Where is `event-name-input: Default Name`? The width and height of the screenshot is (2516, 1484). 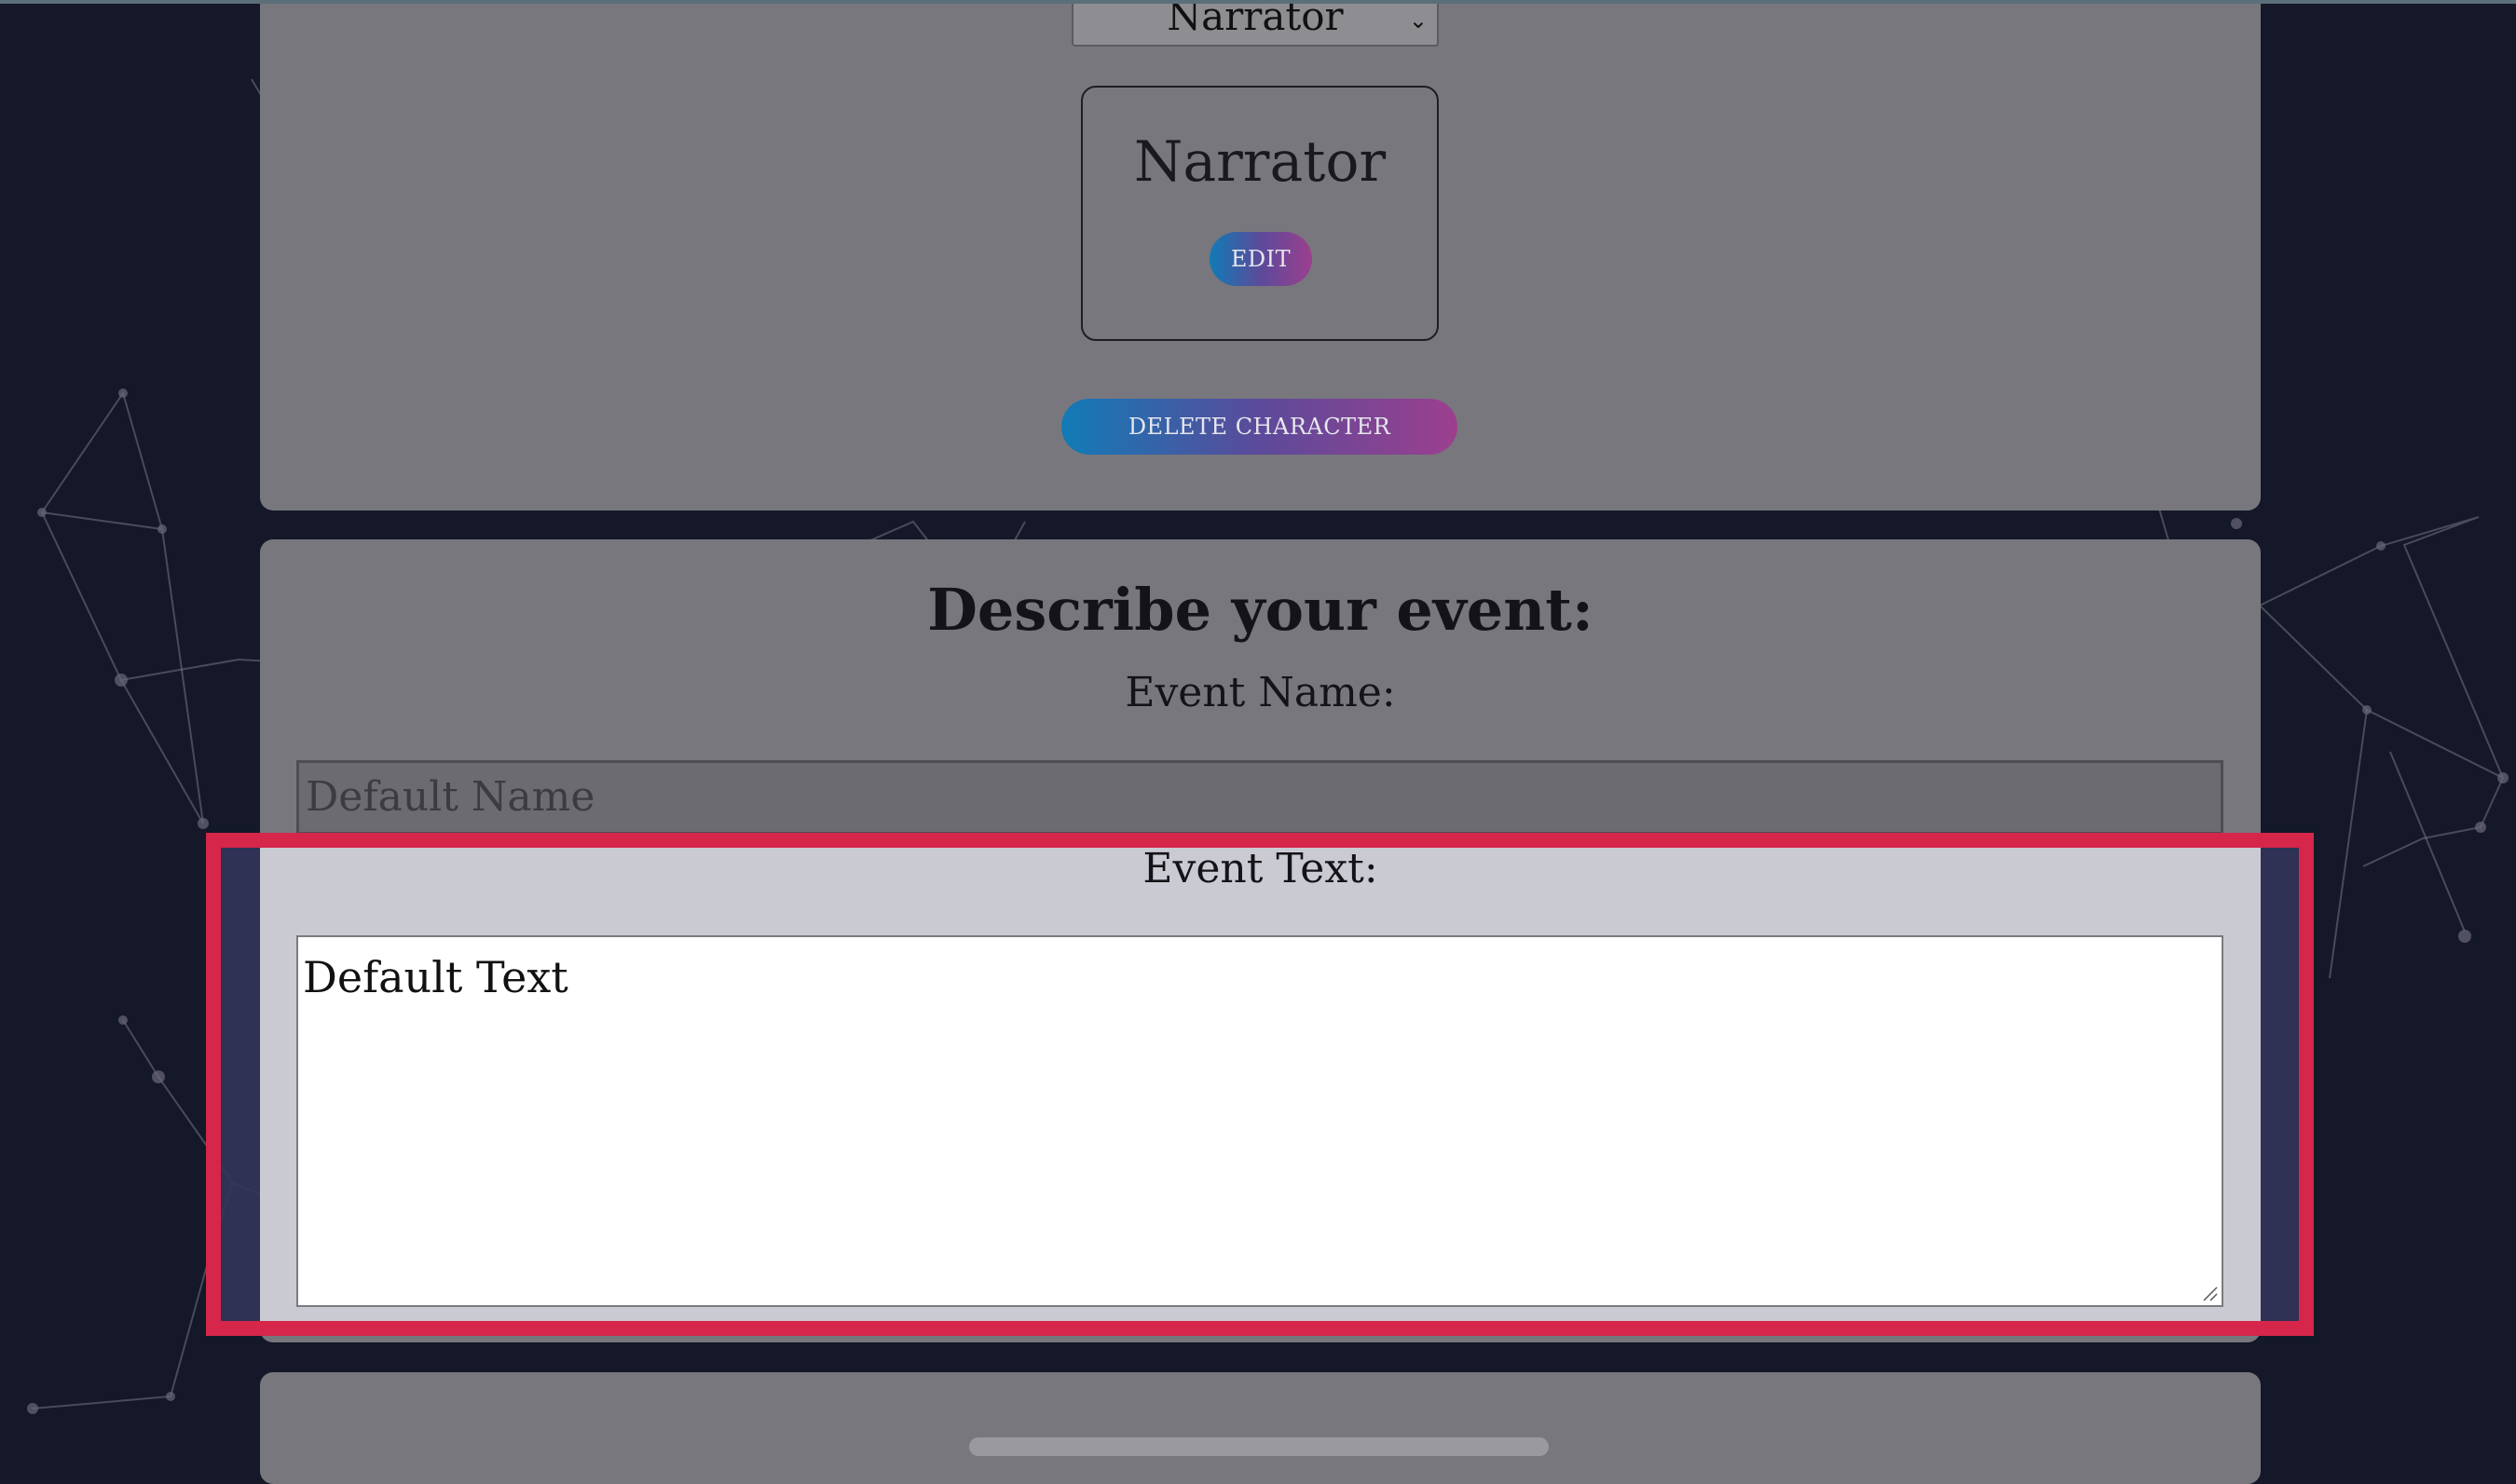 event-name-input: Default Name is located at coordinates (1259, 797).